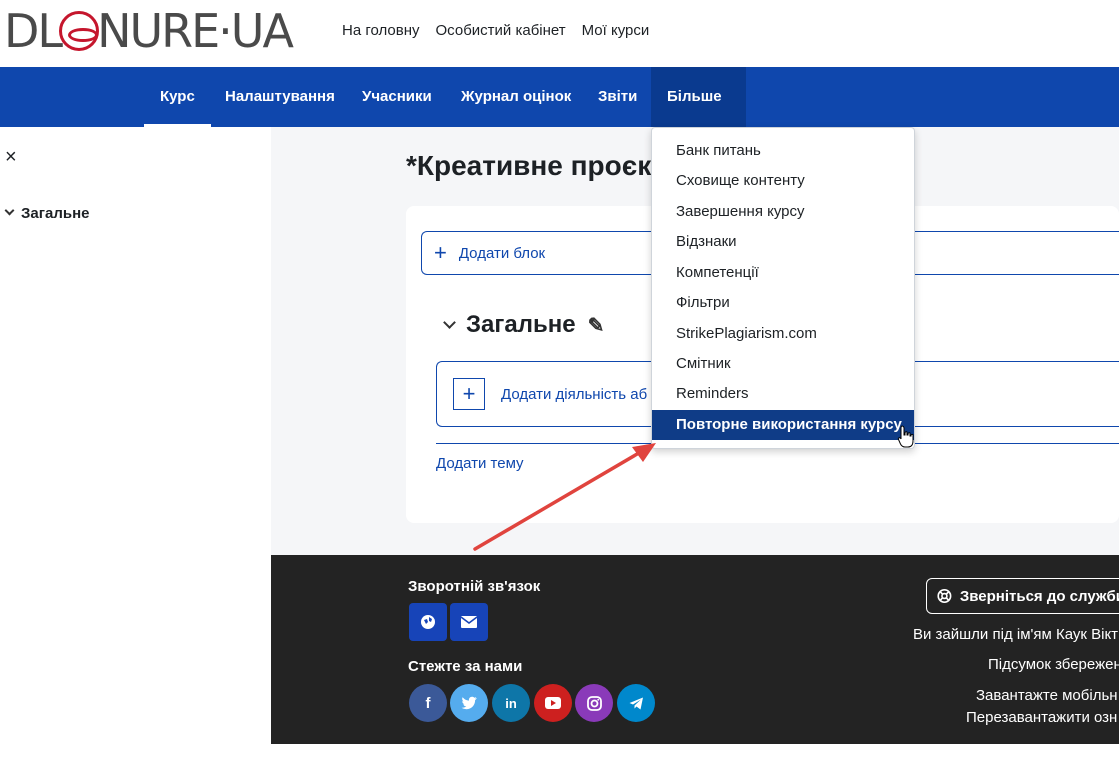 This screenshot has width=1119, height=757. I want to click on facebook-icon: f, so click(428, 703).